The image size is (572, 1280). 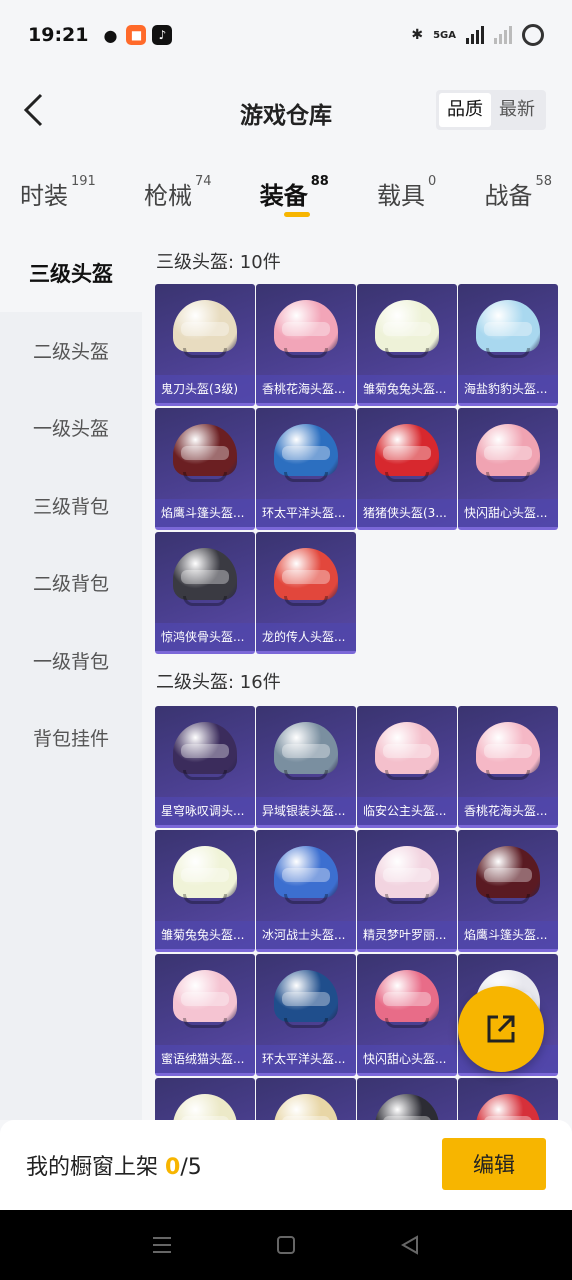 What do you see at coordinates (58, 35) in the screenshot?
I see `status-time: 19:21` at bounding box center [58, 35].